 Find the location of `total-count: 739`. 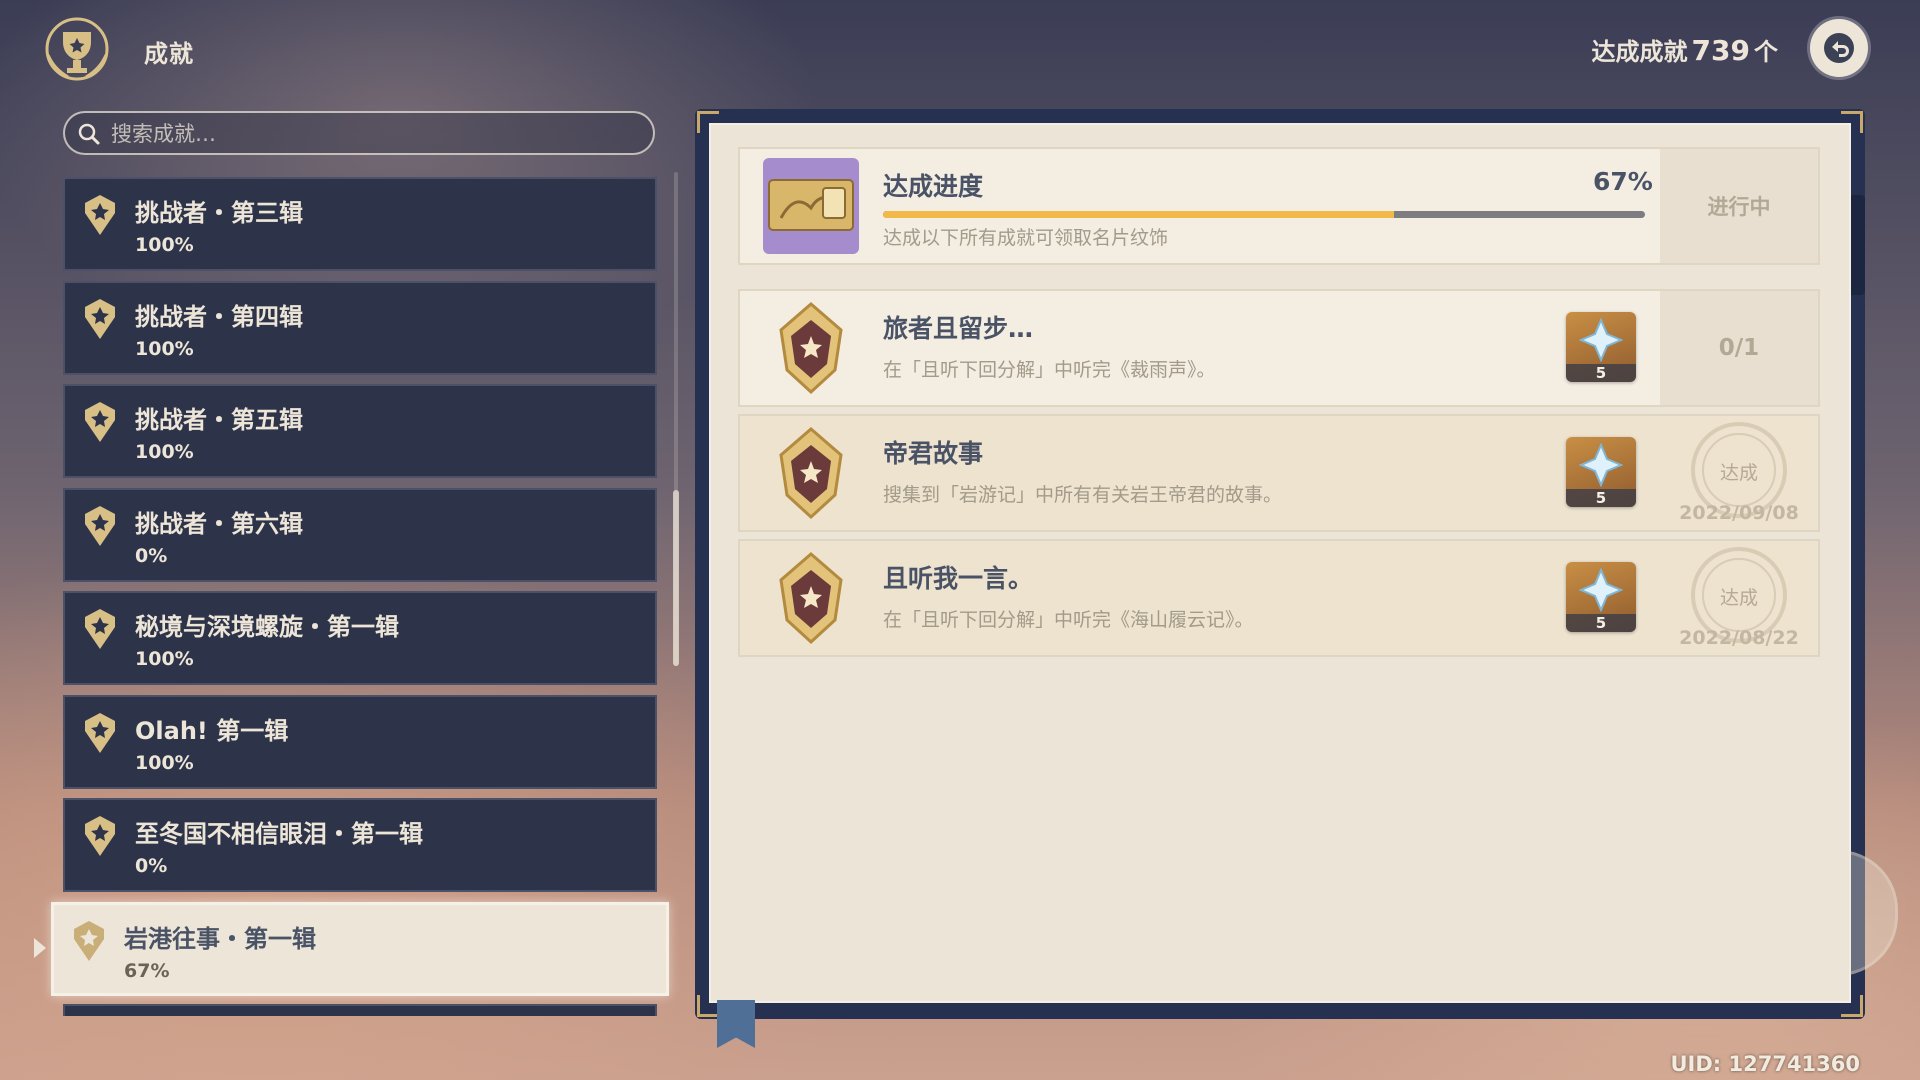

total-count: 739 is located at coordinates (1720, 50).